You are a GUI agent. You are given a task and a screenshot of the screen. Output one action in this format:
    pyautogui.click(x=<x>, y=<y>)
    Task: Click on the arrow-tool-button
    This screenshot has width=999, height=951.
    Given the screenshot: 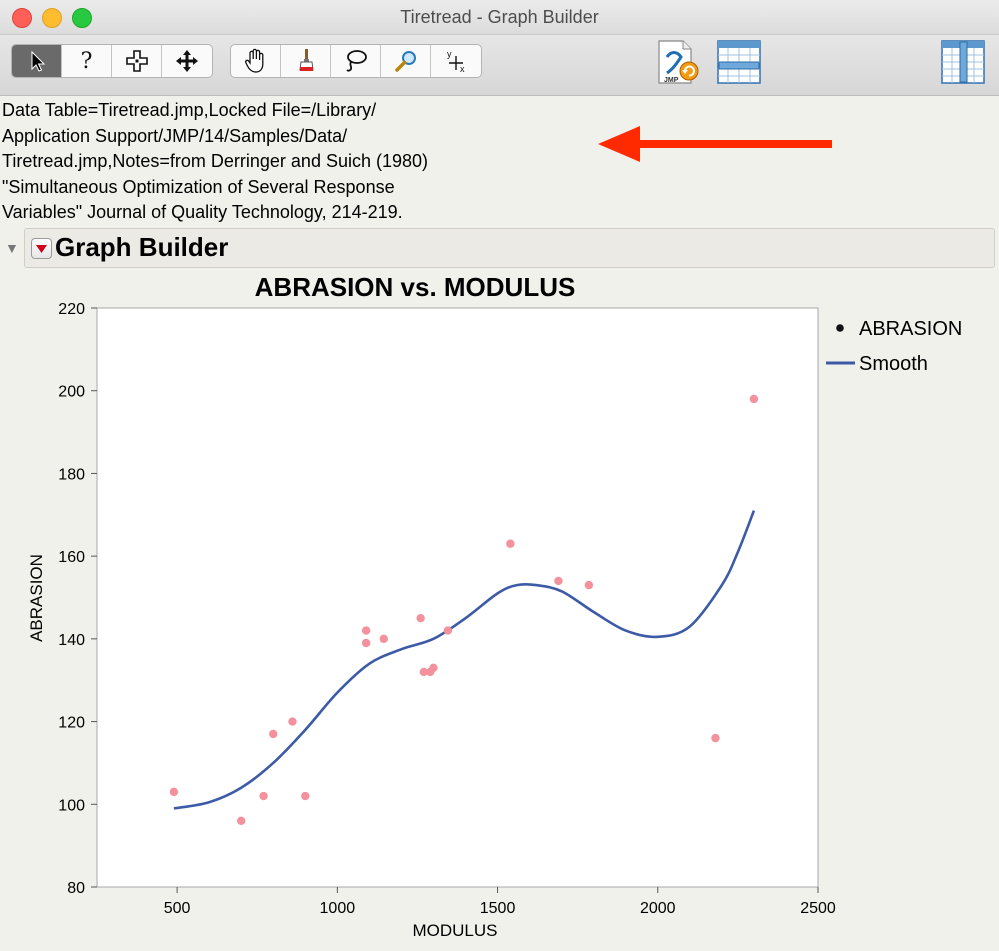 What is the action you would take?
    pyautogui.click(x=37, y=61)
    